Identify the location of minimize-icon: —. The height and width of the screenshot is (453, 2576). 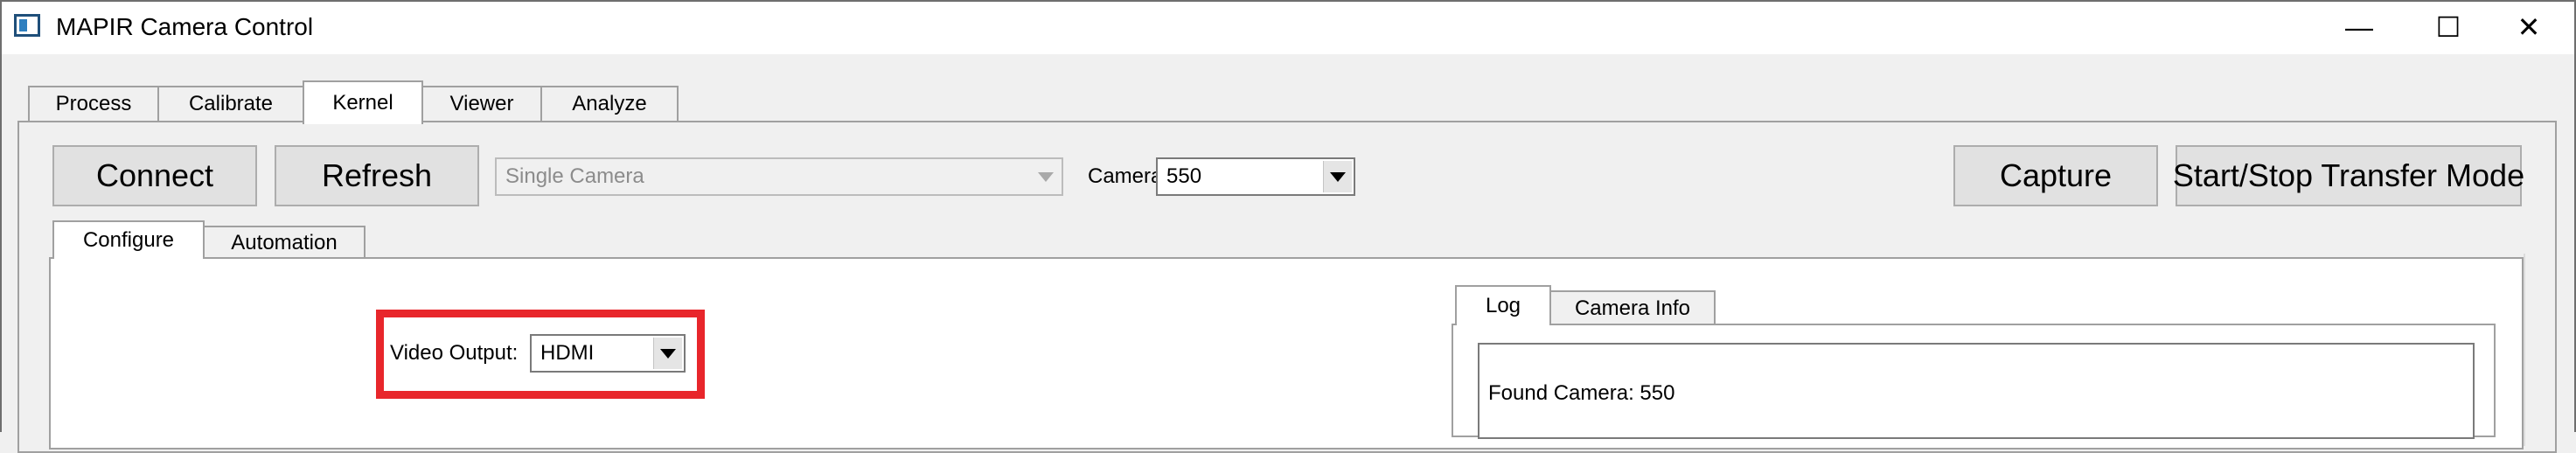
(2359, 26).